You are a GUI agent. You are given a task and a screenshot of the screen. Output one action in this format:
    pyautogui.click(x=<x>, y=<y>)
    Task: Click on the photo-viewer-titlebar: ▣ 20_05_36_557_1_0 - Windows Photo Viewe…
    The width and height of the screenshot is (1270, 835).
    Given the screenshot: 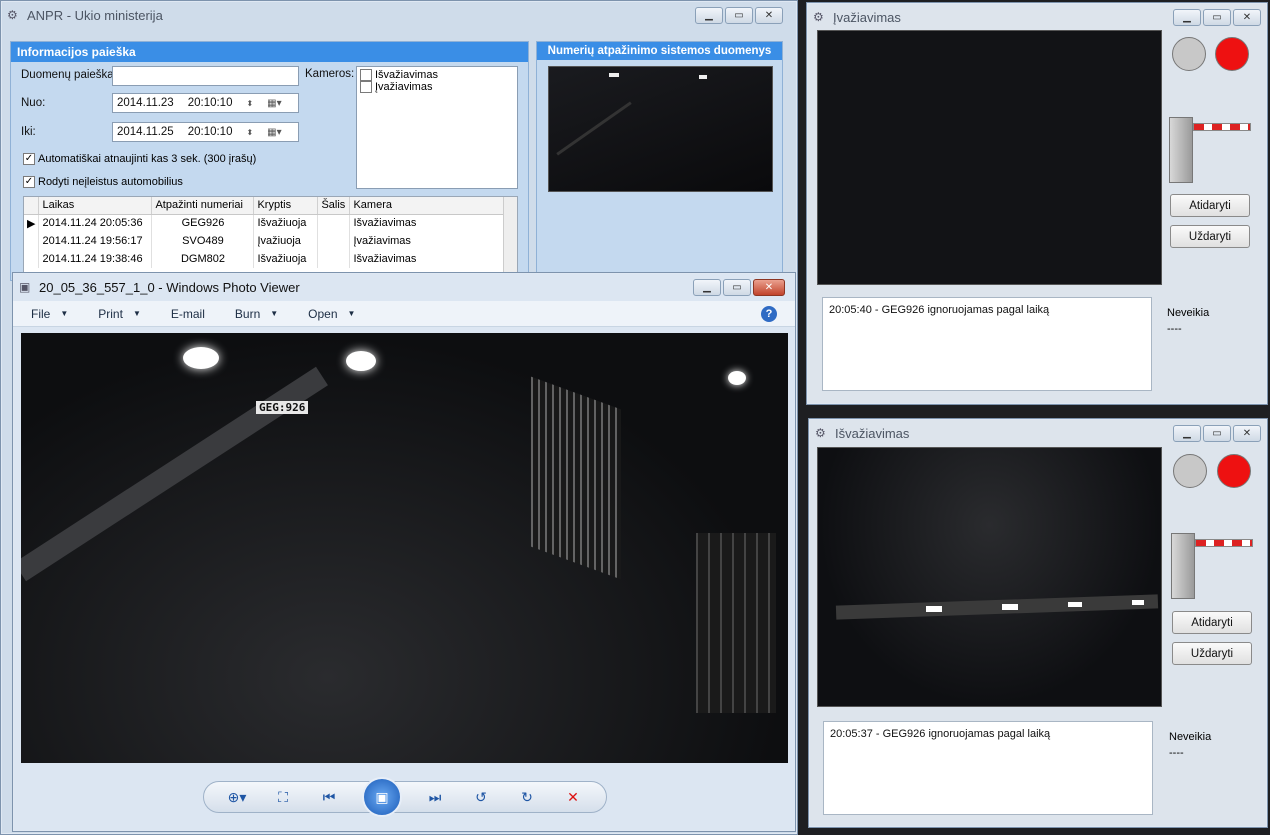 What is the action you would take?
    pyautogui.click(x=404, y=287)
    